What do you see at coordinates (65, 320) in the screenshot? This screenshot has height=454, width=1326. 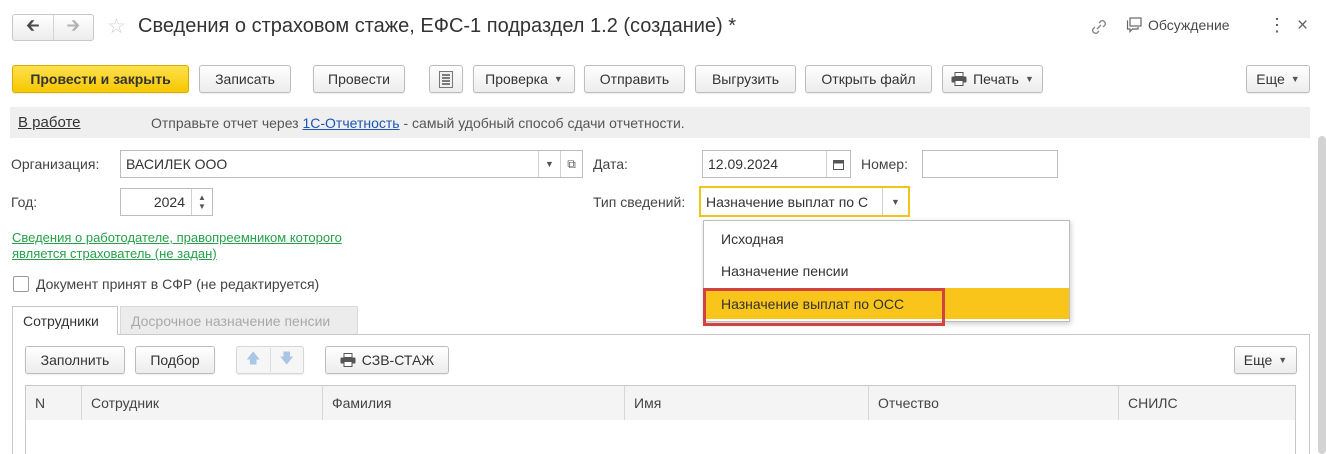 I see `tab-employees: Сотрудники` at bounding box center [65, 320].